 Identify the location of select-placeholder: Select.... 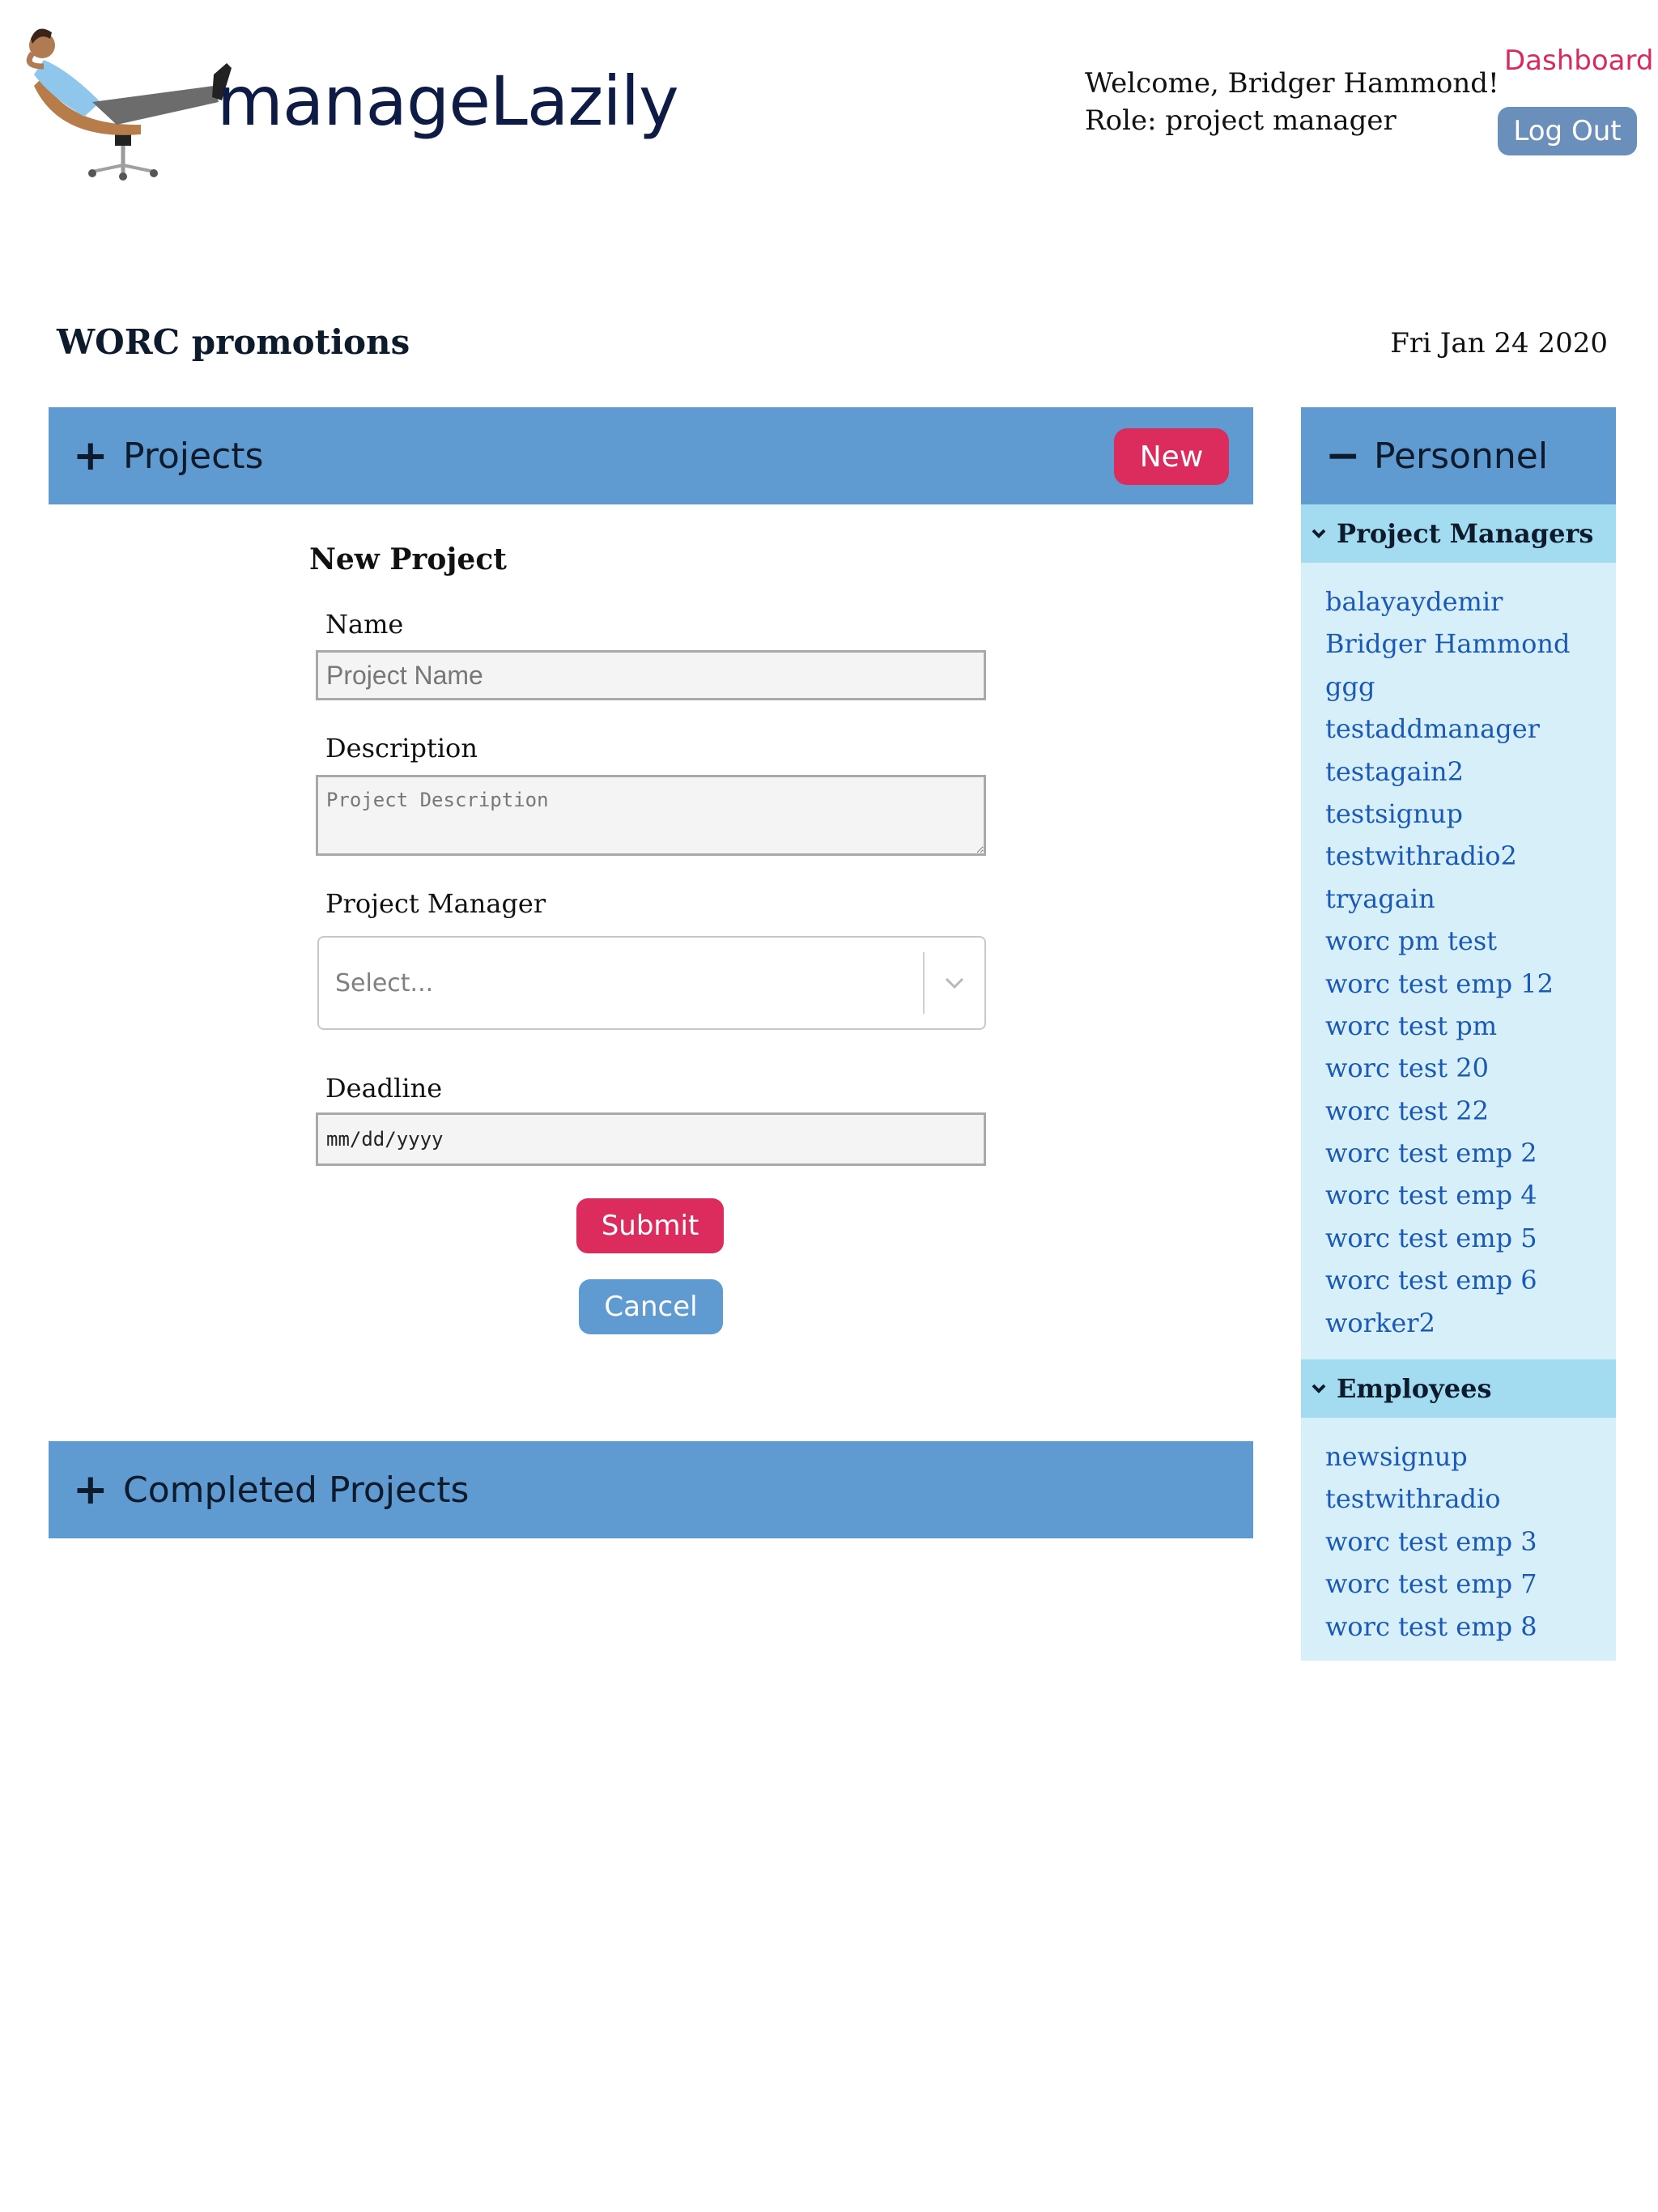
(384, 983).